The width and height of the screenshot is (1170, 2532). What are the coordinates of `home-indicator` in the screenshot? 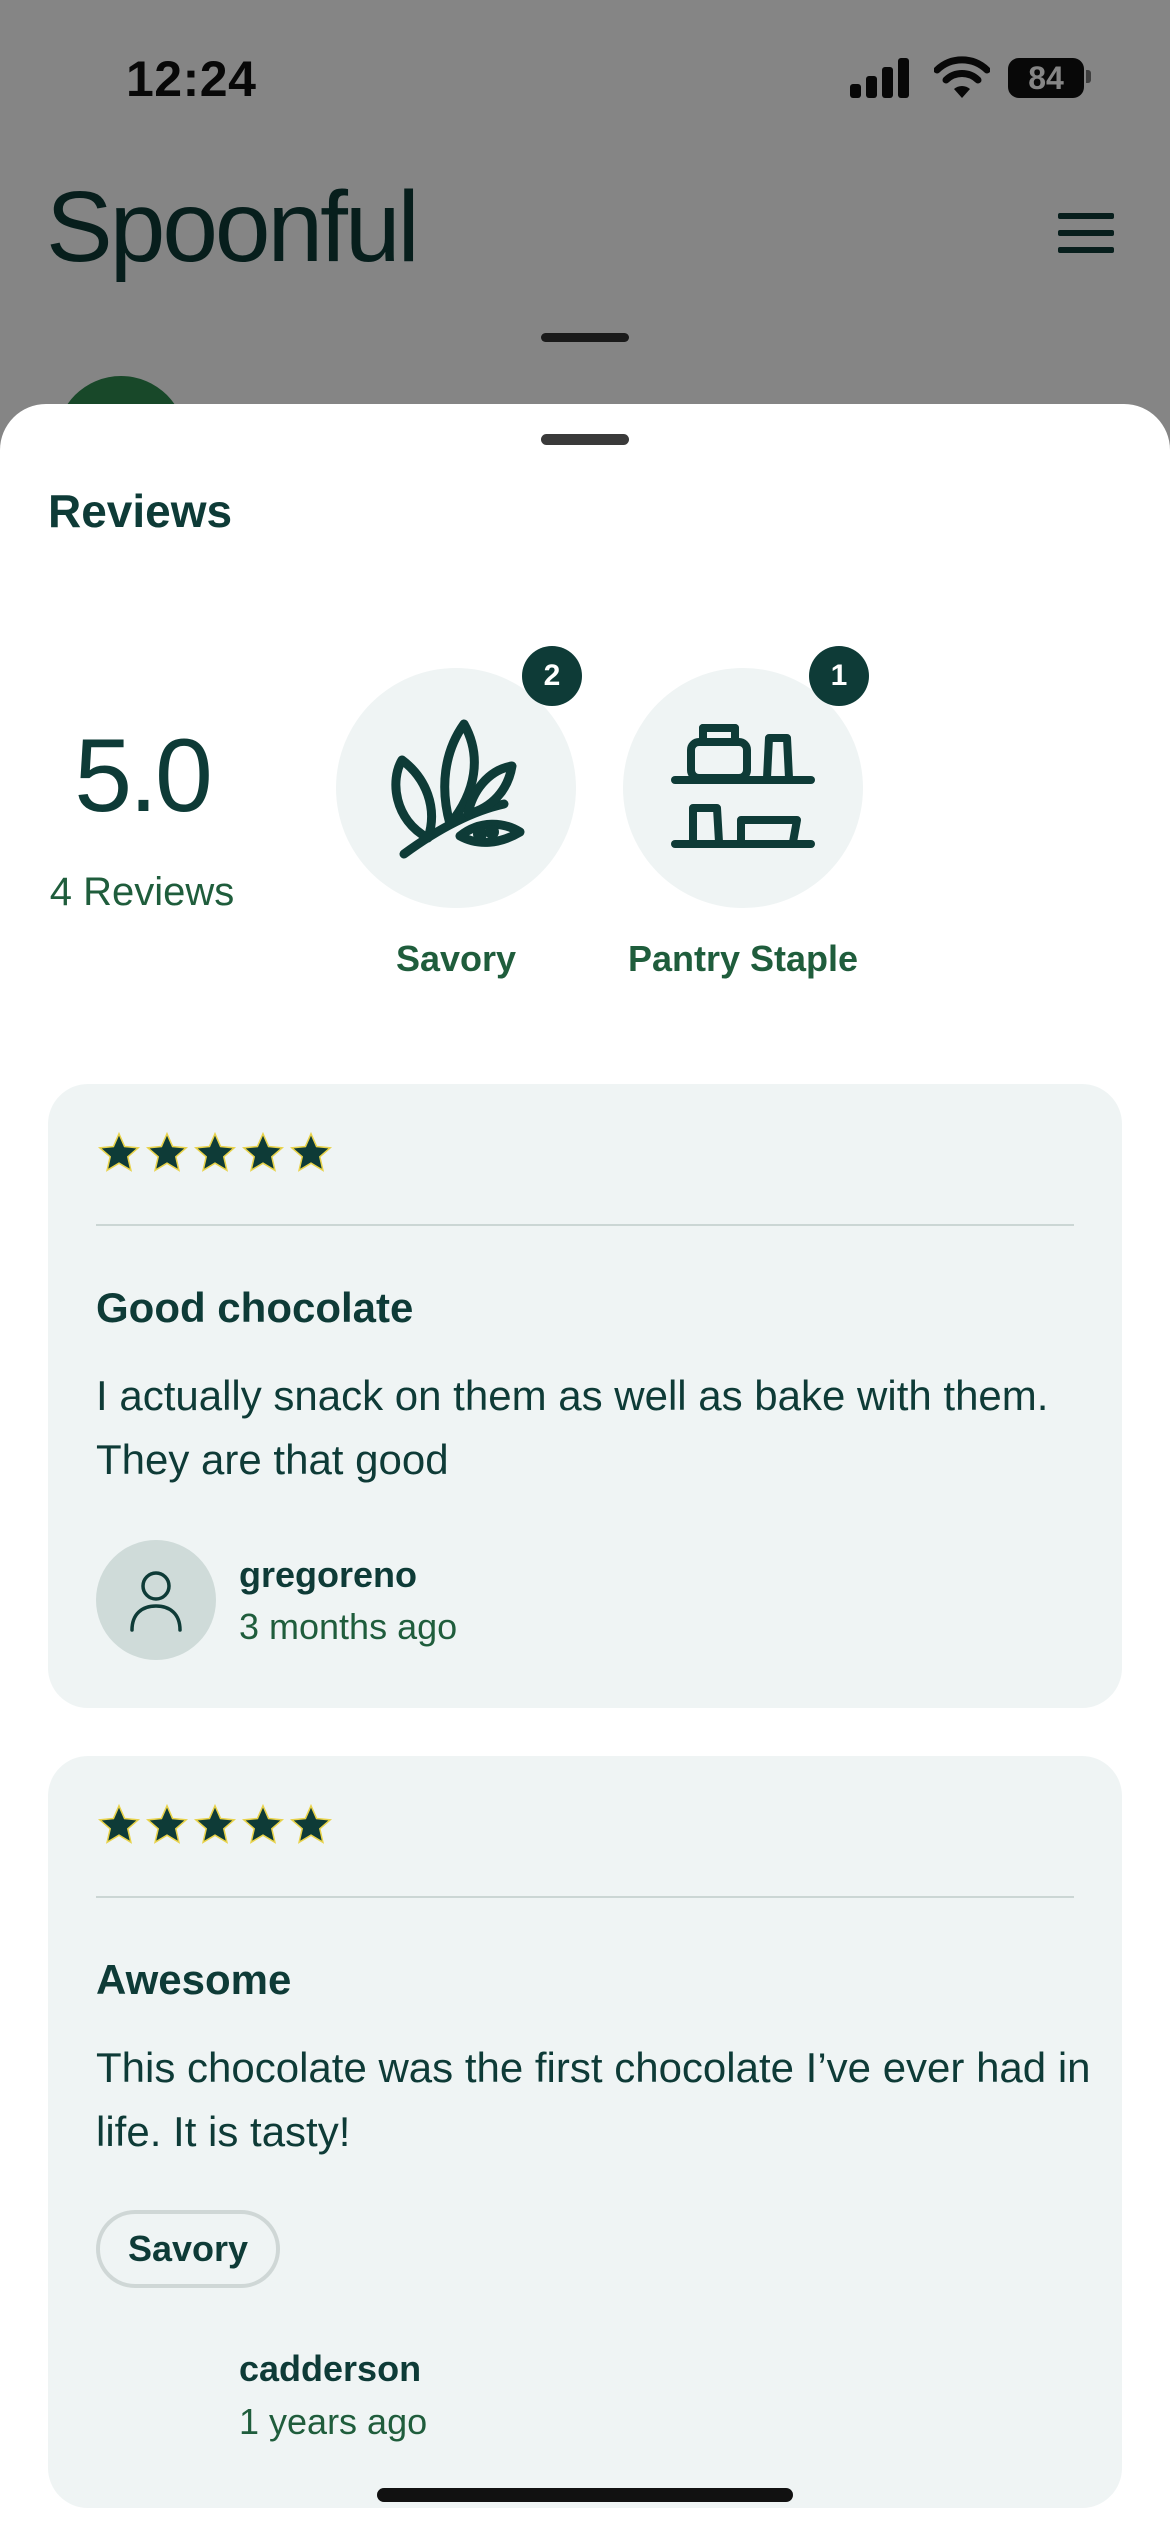 It's located at (585, 2495).